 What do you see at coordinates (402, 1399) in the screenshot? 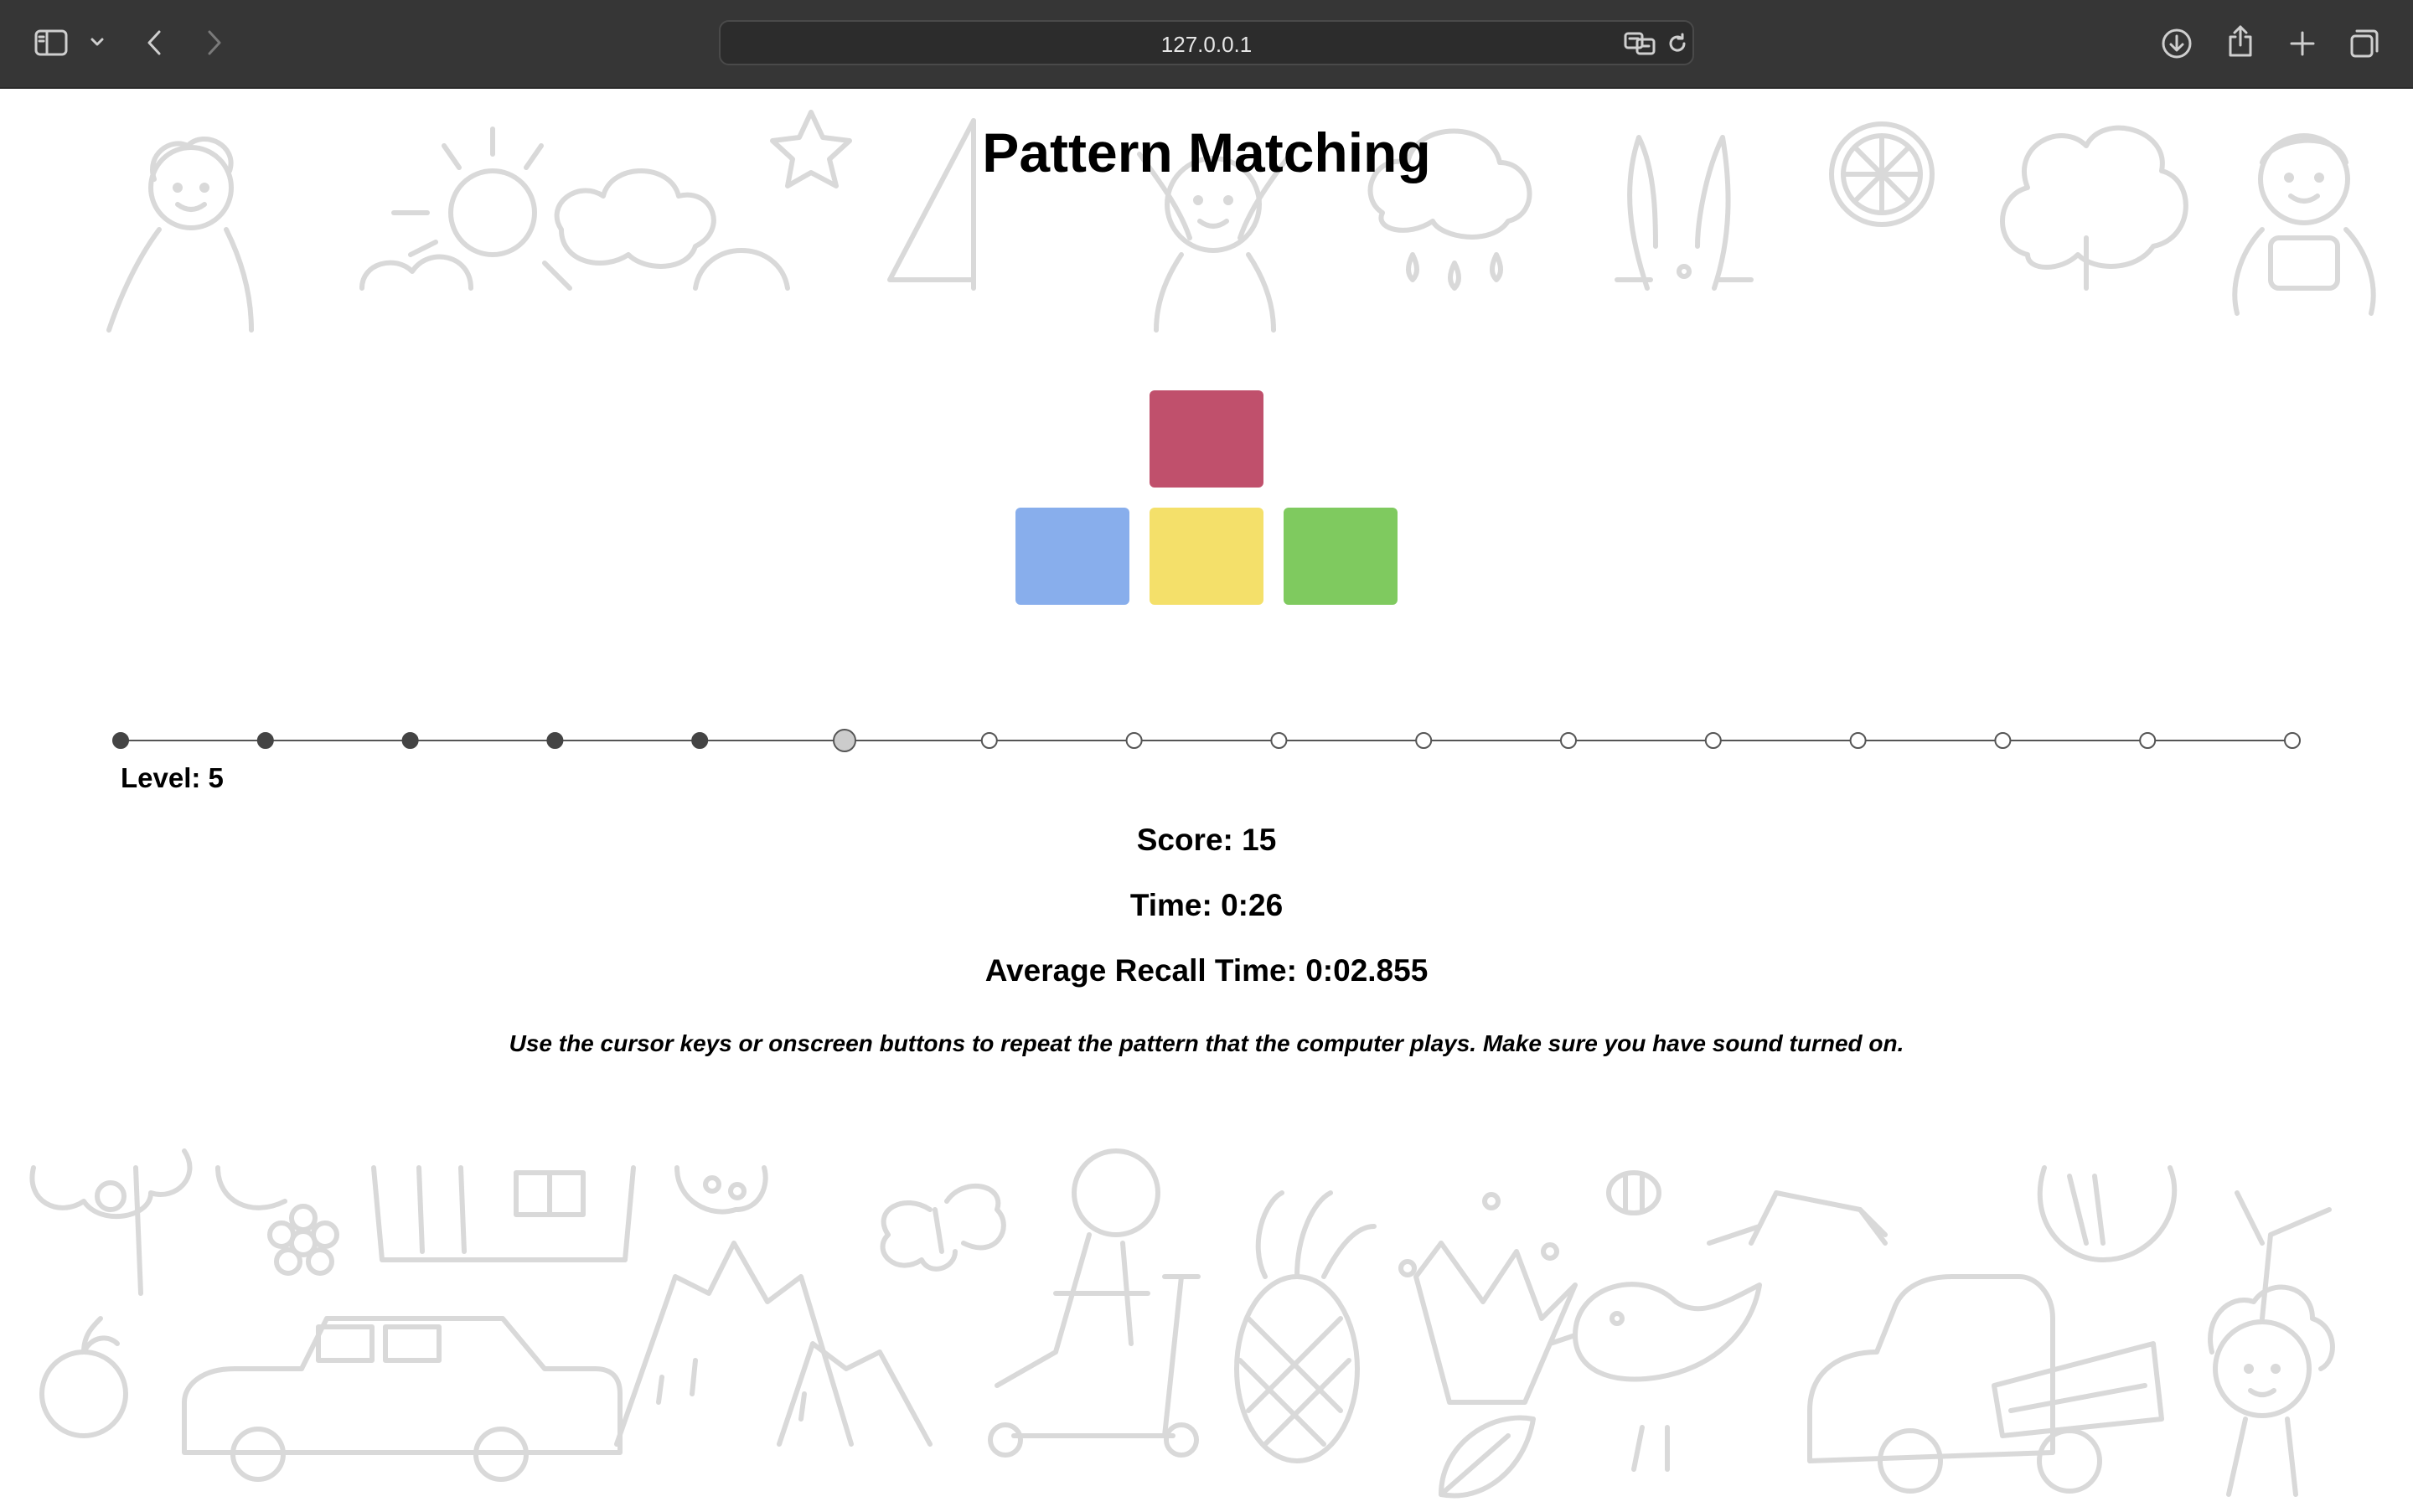
I see `doodle-car-icon` at bounding box center [402, 1399].